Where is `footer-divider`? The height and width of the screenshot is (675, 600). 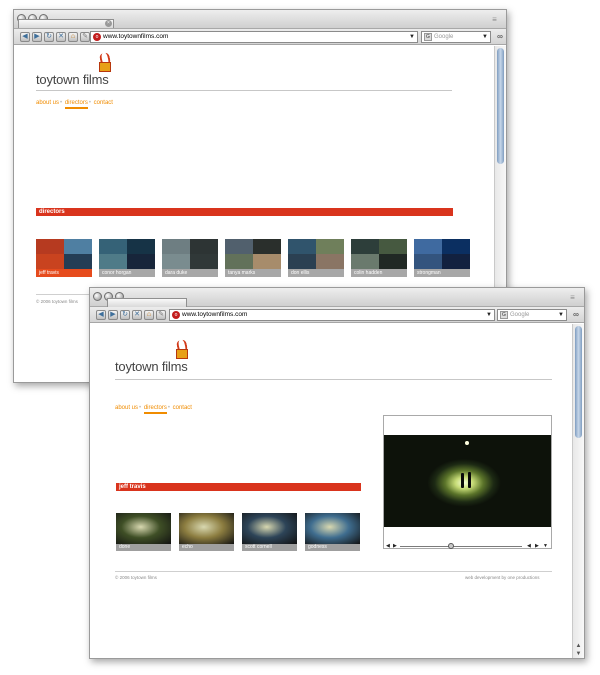
footer-divider is located at coordinates (333, 571).